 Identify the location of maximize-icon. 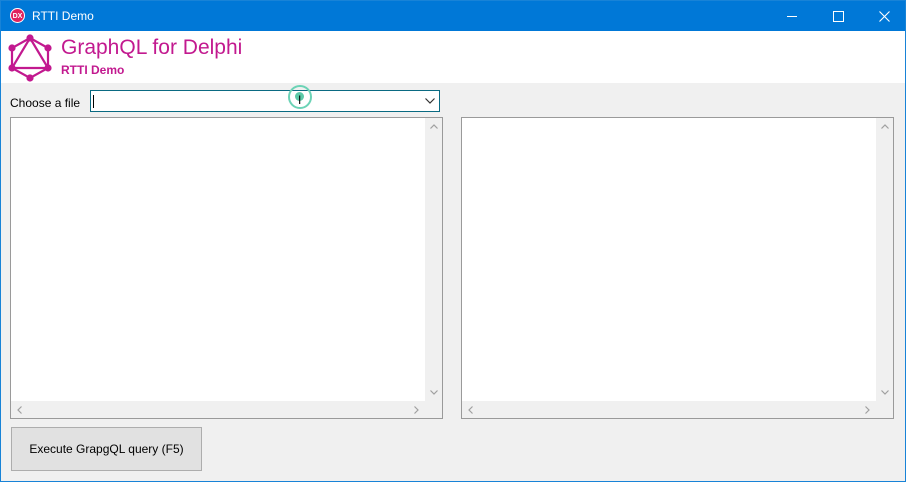
(838, 16).